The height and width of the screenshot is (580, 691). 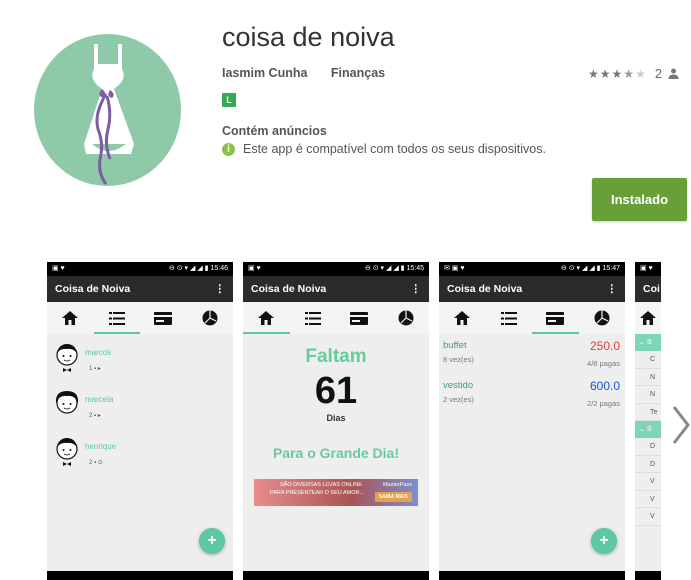 What do you see at coordinates (229, 100) in the screenshot?
I see `content-rating-badge: L` at bounding box center [229, 100].